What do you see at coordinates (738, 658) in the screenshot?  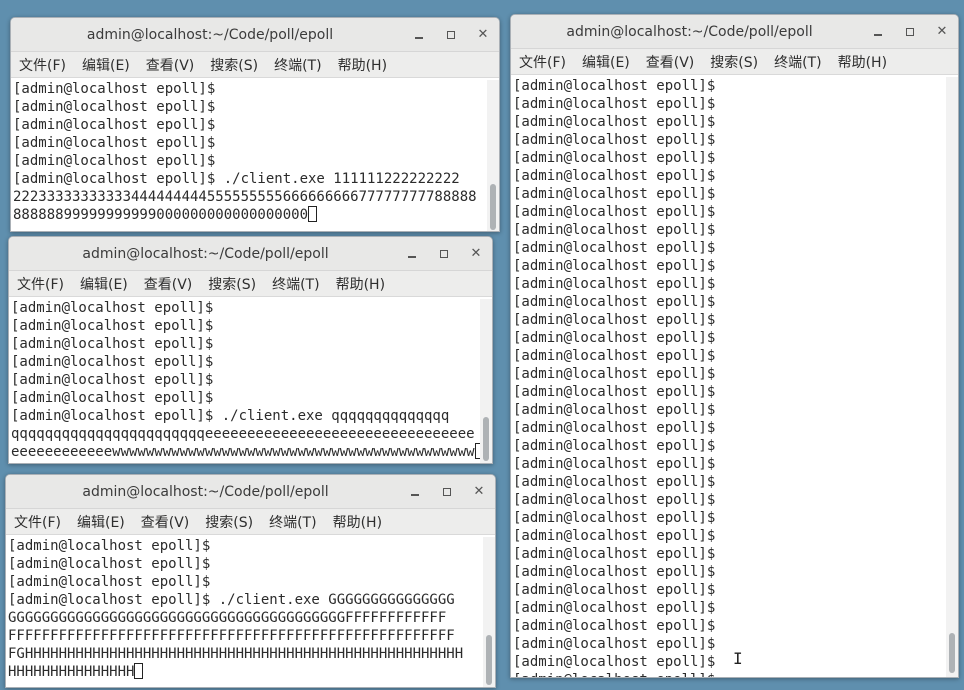 I see `text-cursor-icon: I` at bounding box center [738, 658].